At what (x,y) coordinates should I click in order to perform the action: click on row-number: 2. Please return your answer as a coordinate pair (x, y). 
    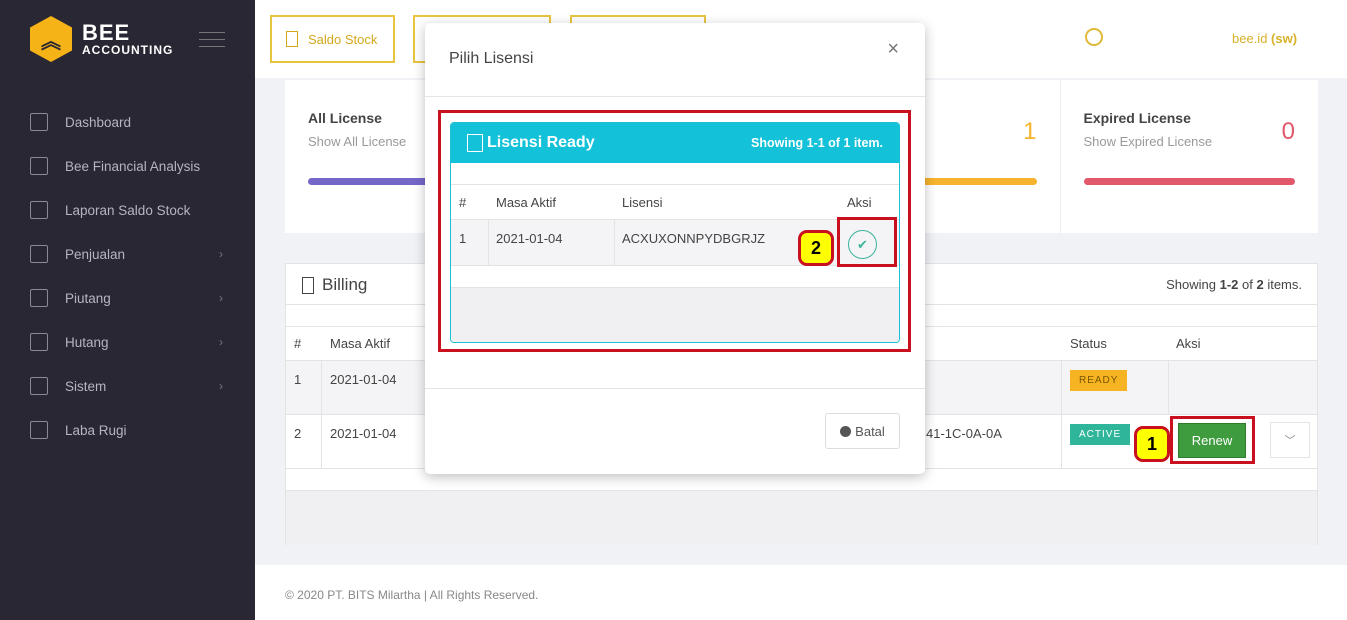
    Looking at the image, I should click on (298, 433).